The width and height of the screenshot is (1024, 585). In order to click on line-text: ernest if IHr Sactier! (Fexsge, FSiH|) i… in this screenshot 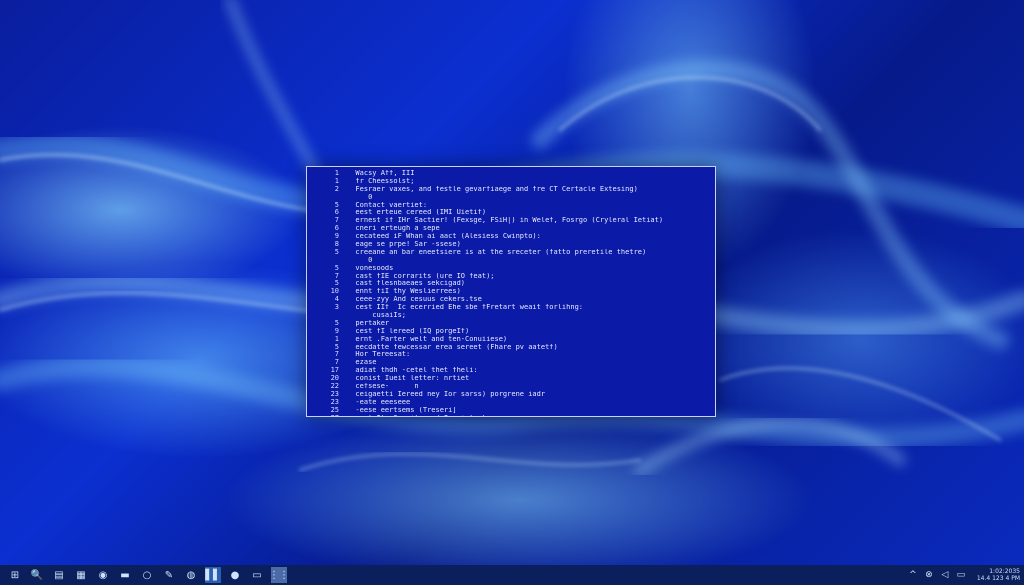, I will do `click(505, 221)`.